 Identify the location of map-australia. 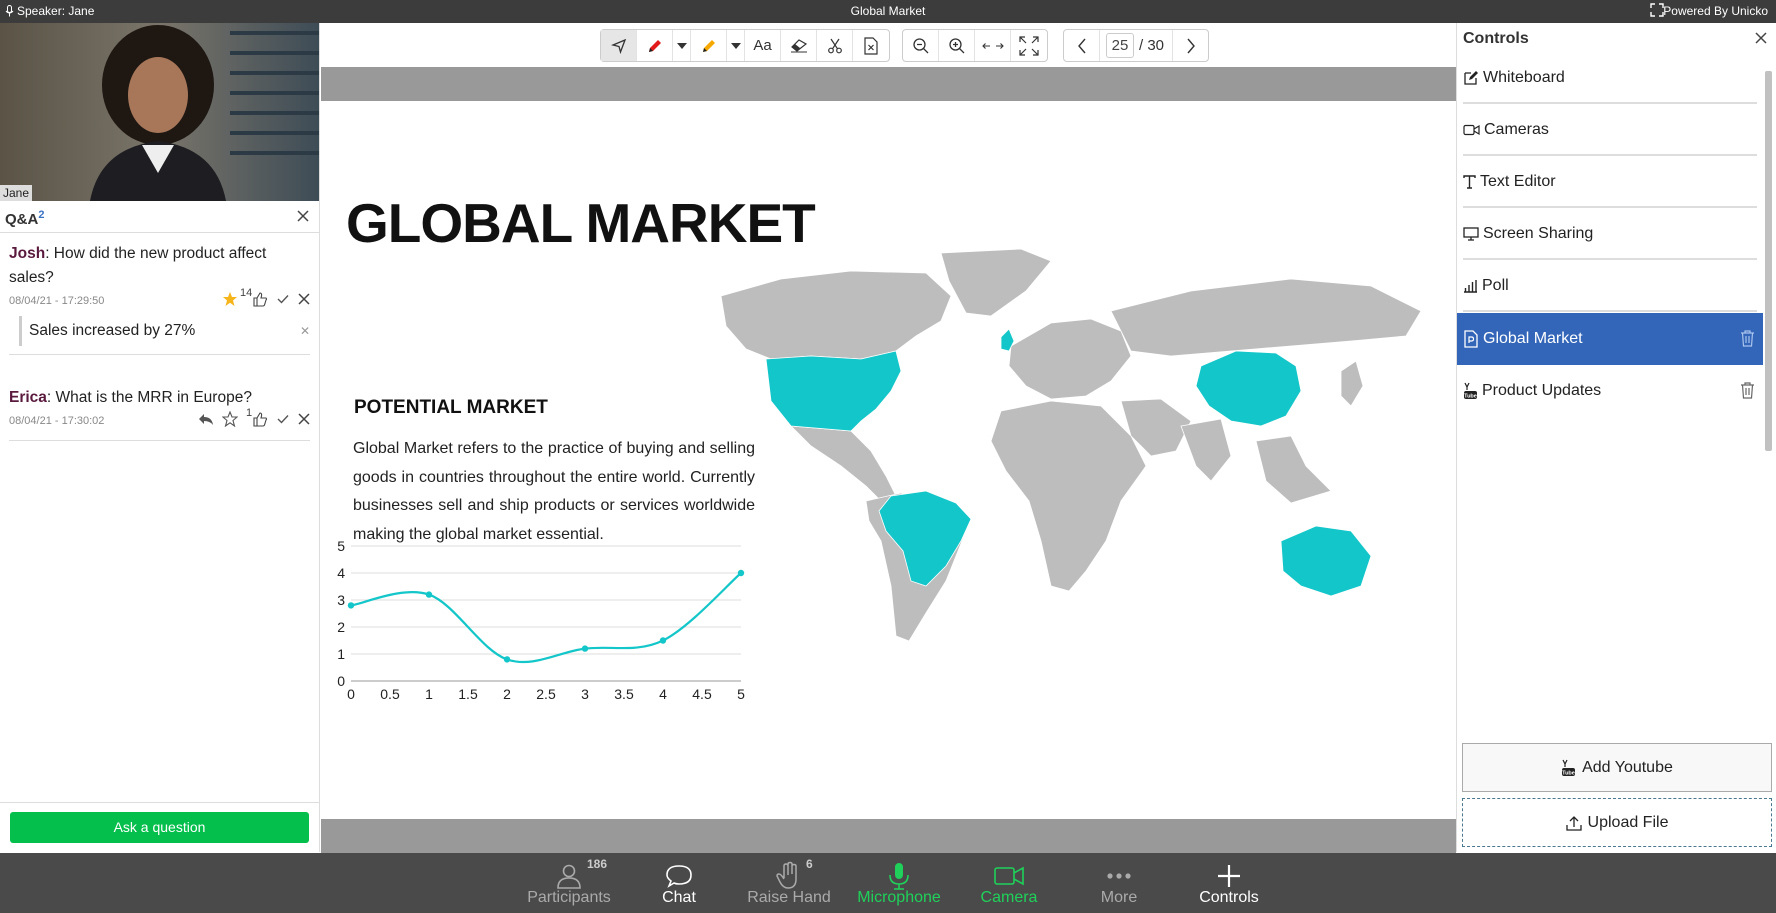
(1326, 561).